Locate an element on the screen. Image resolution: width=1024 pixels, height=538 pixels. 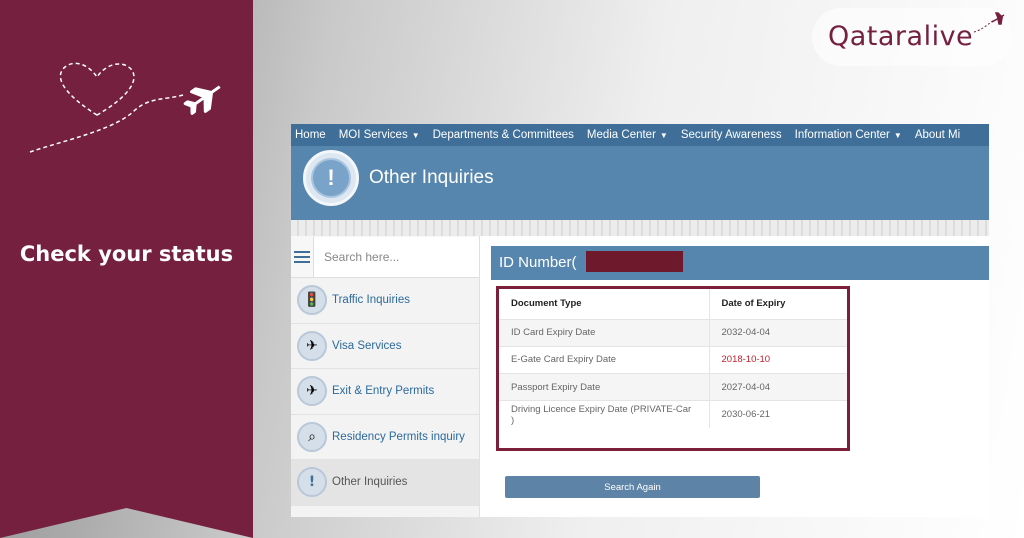
table-row: ID Card Expiry Date 2032-04-04 is located at coordinates (673, 332).